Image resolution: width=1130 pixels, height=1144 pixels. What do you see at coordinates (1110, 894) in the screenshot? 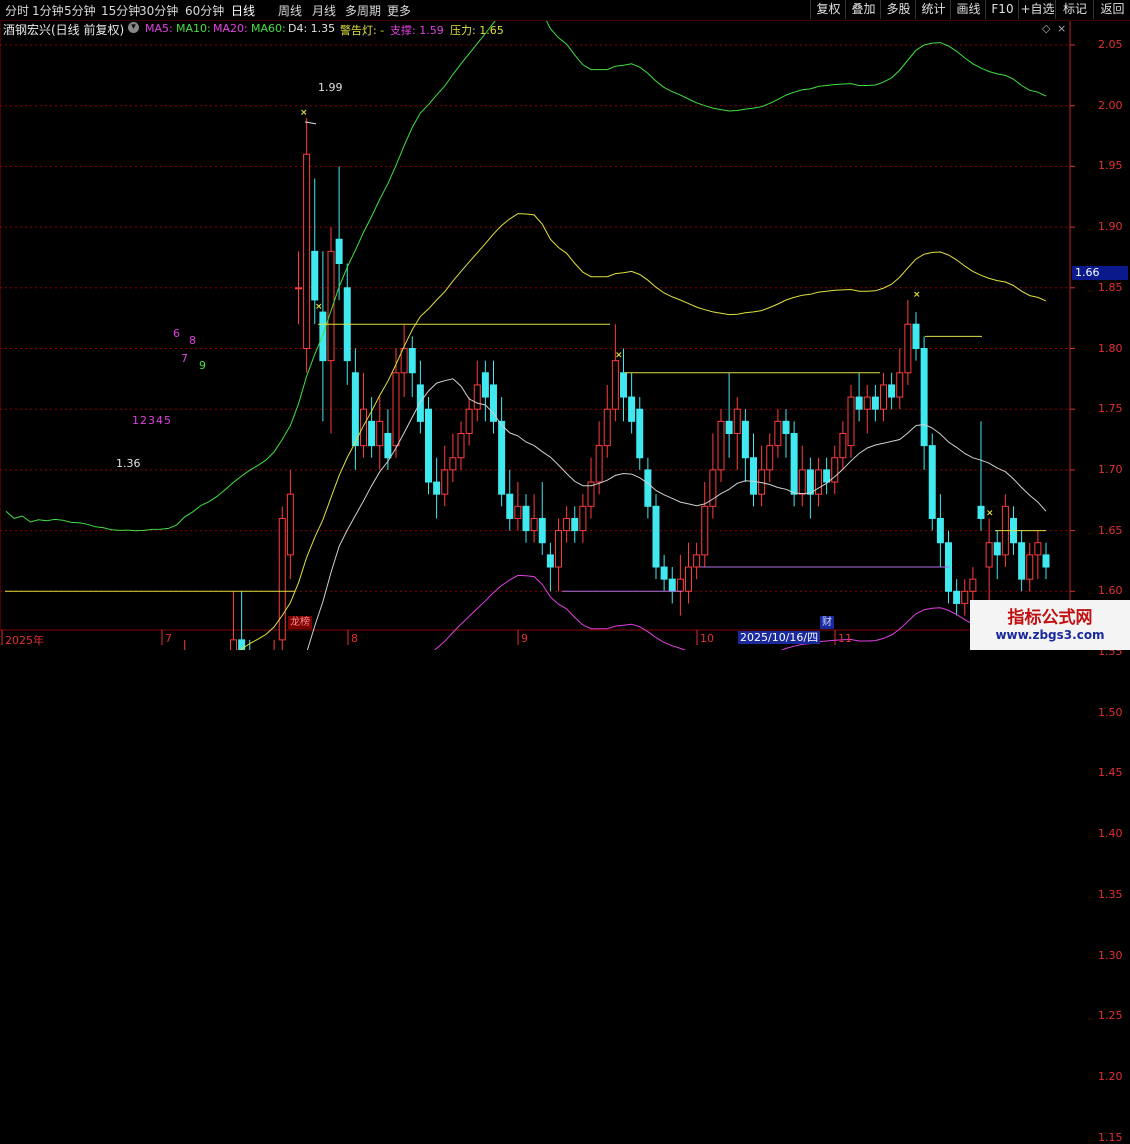
I see `price-tick-label: 1.35` at bounding box center [1110, 894].